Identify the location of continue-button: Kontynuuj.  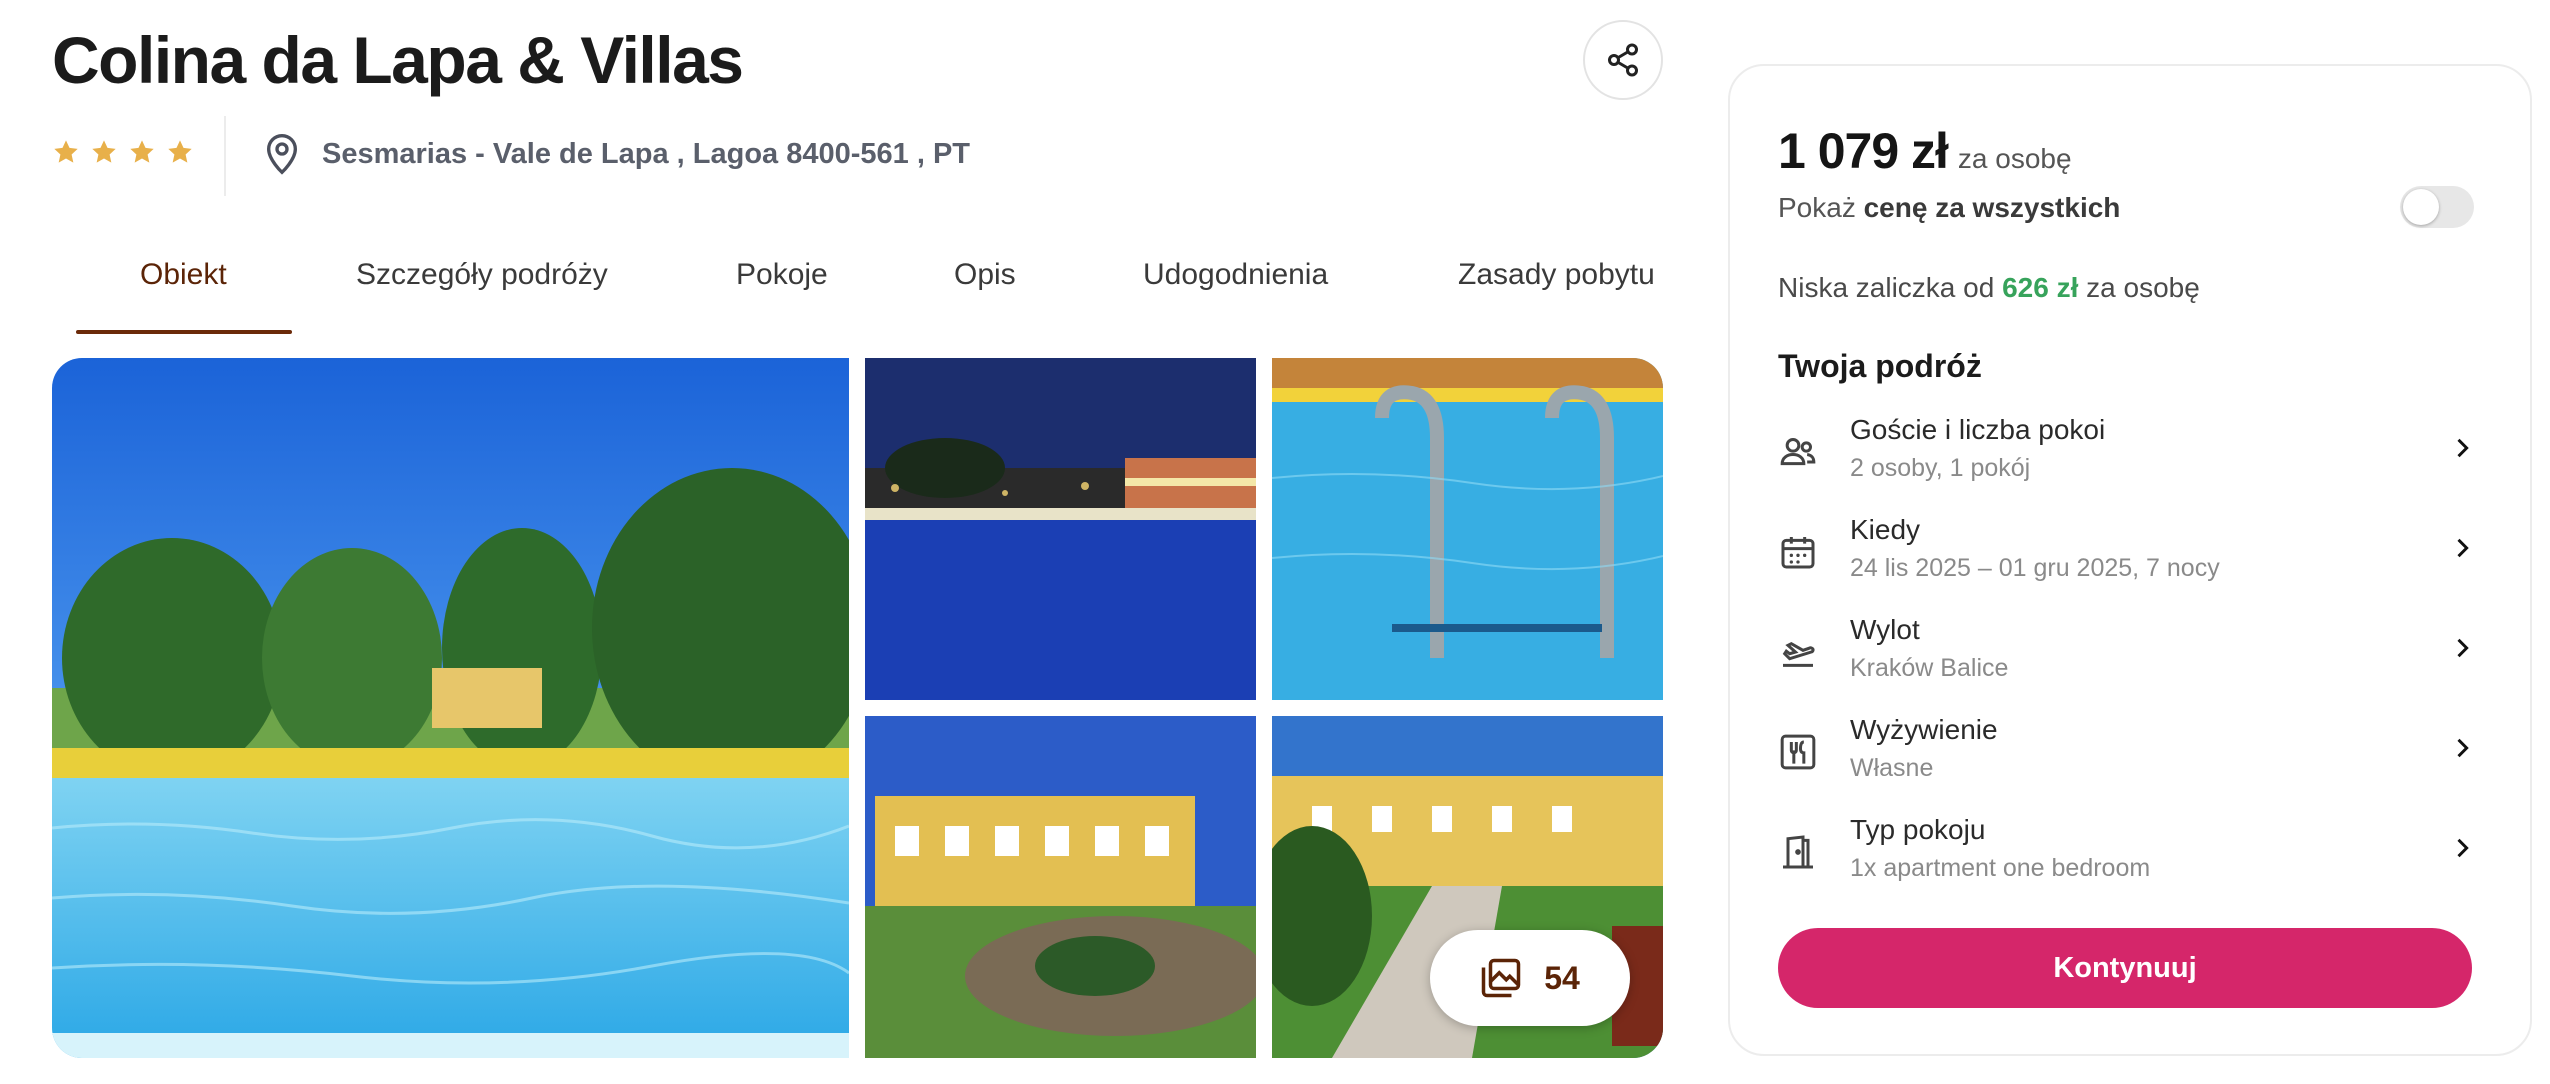
(2125, 968).